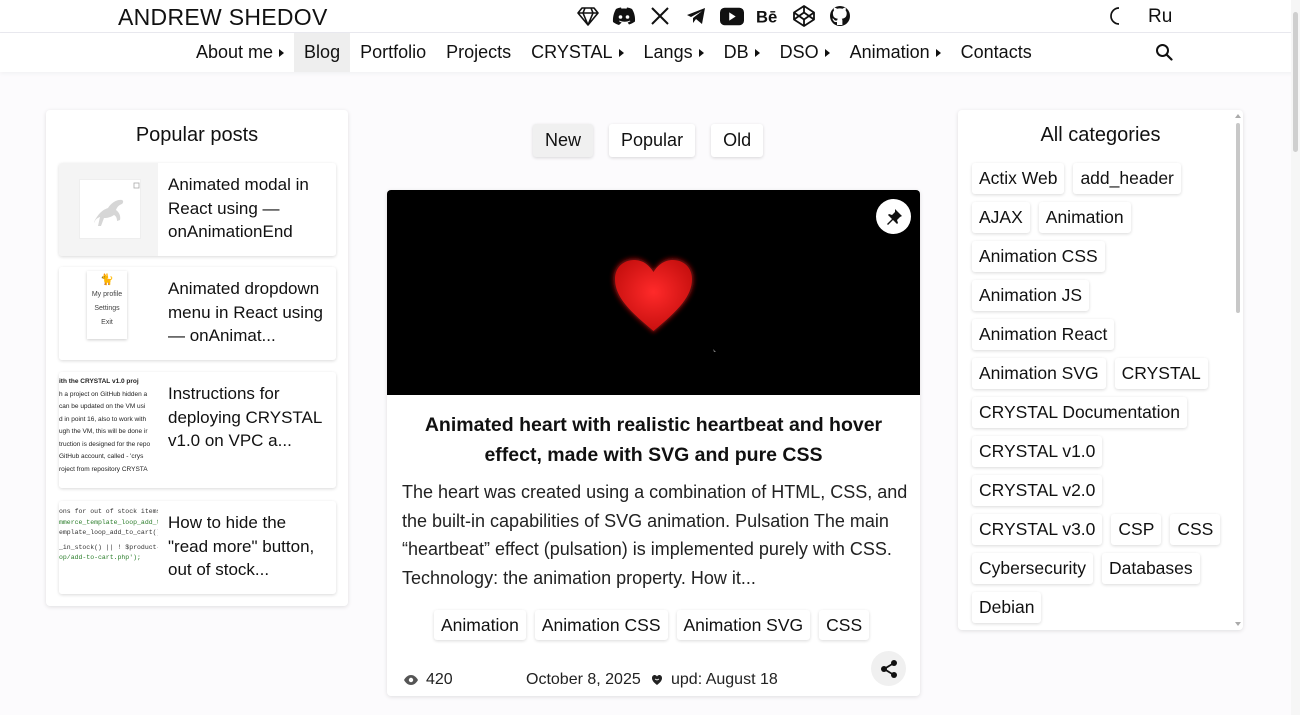 The width and height of the screenshot is (1300, 715). I want to click on thumb-text: can be updated on the VM usi, so click(102, 406).